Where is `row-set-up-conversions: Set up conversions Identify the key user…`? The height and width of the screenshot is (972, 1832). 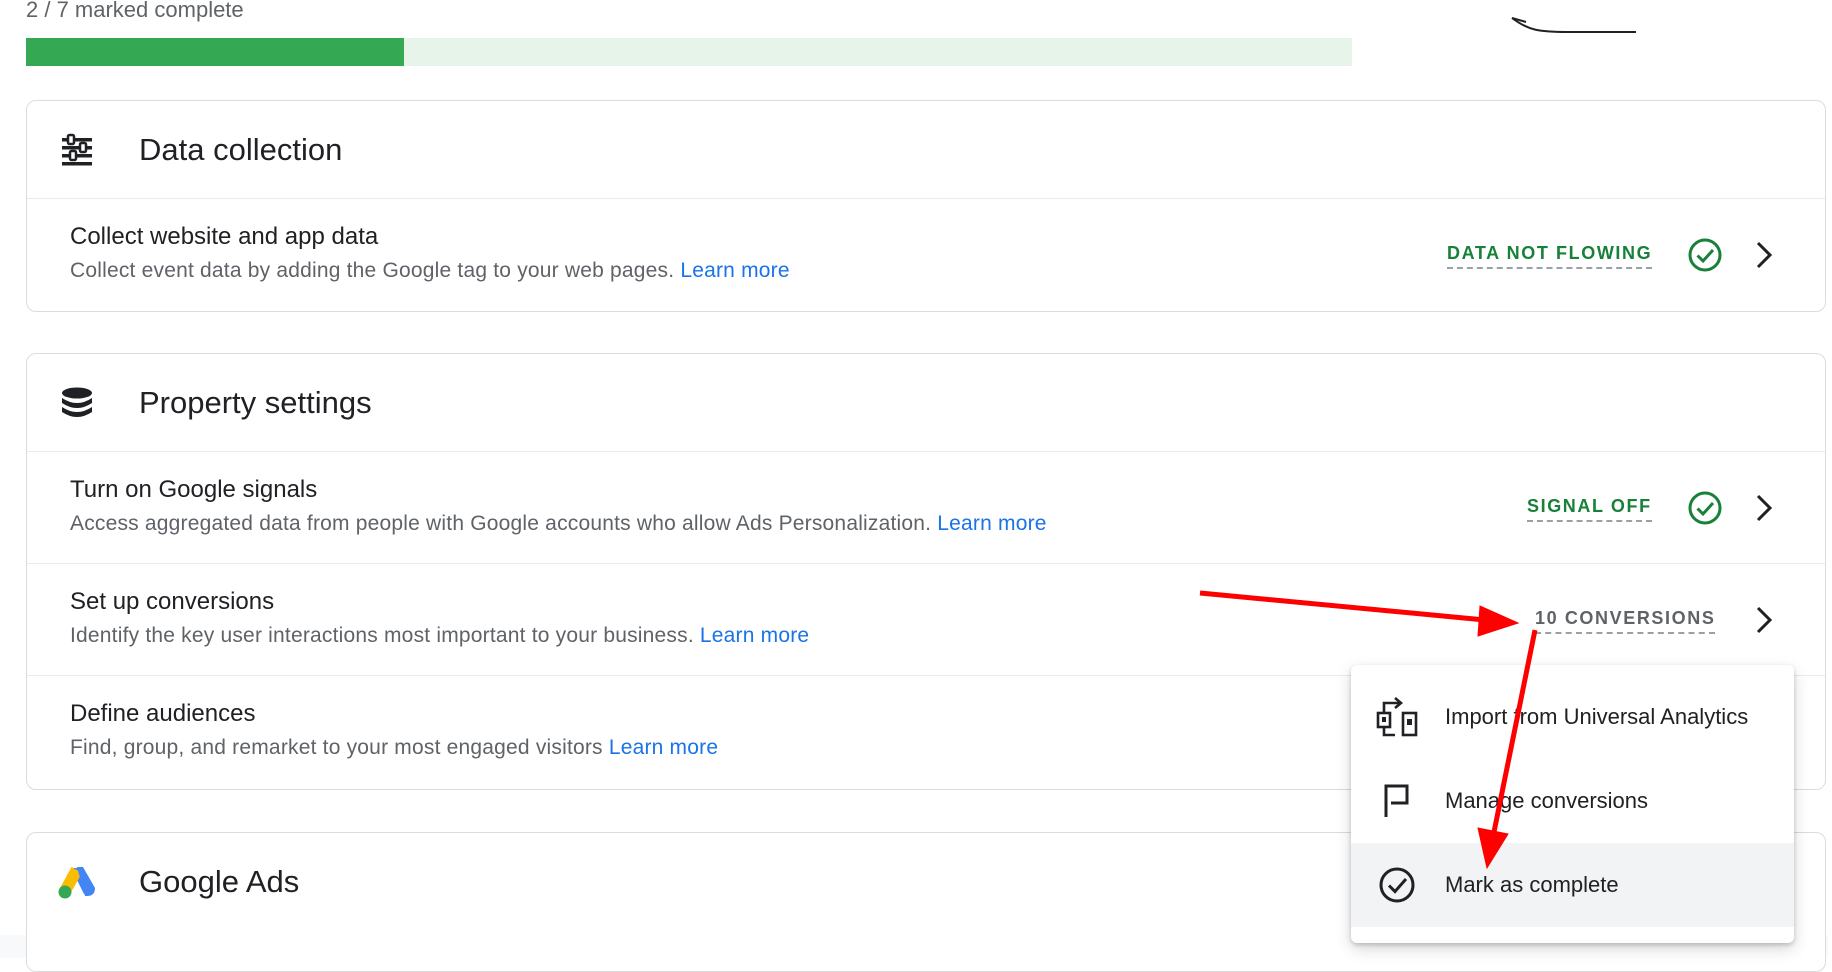 row-set-up-conversions: Set up conversions Identify the key user… is located at coordinates (926, 620).